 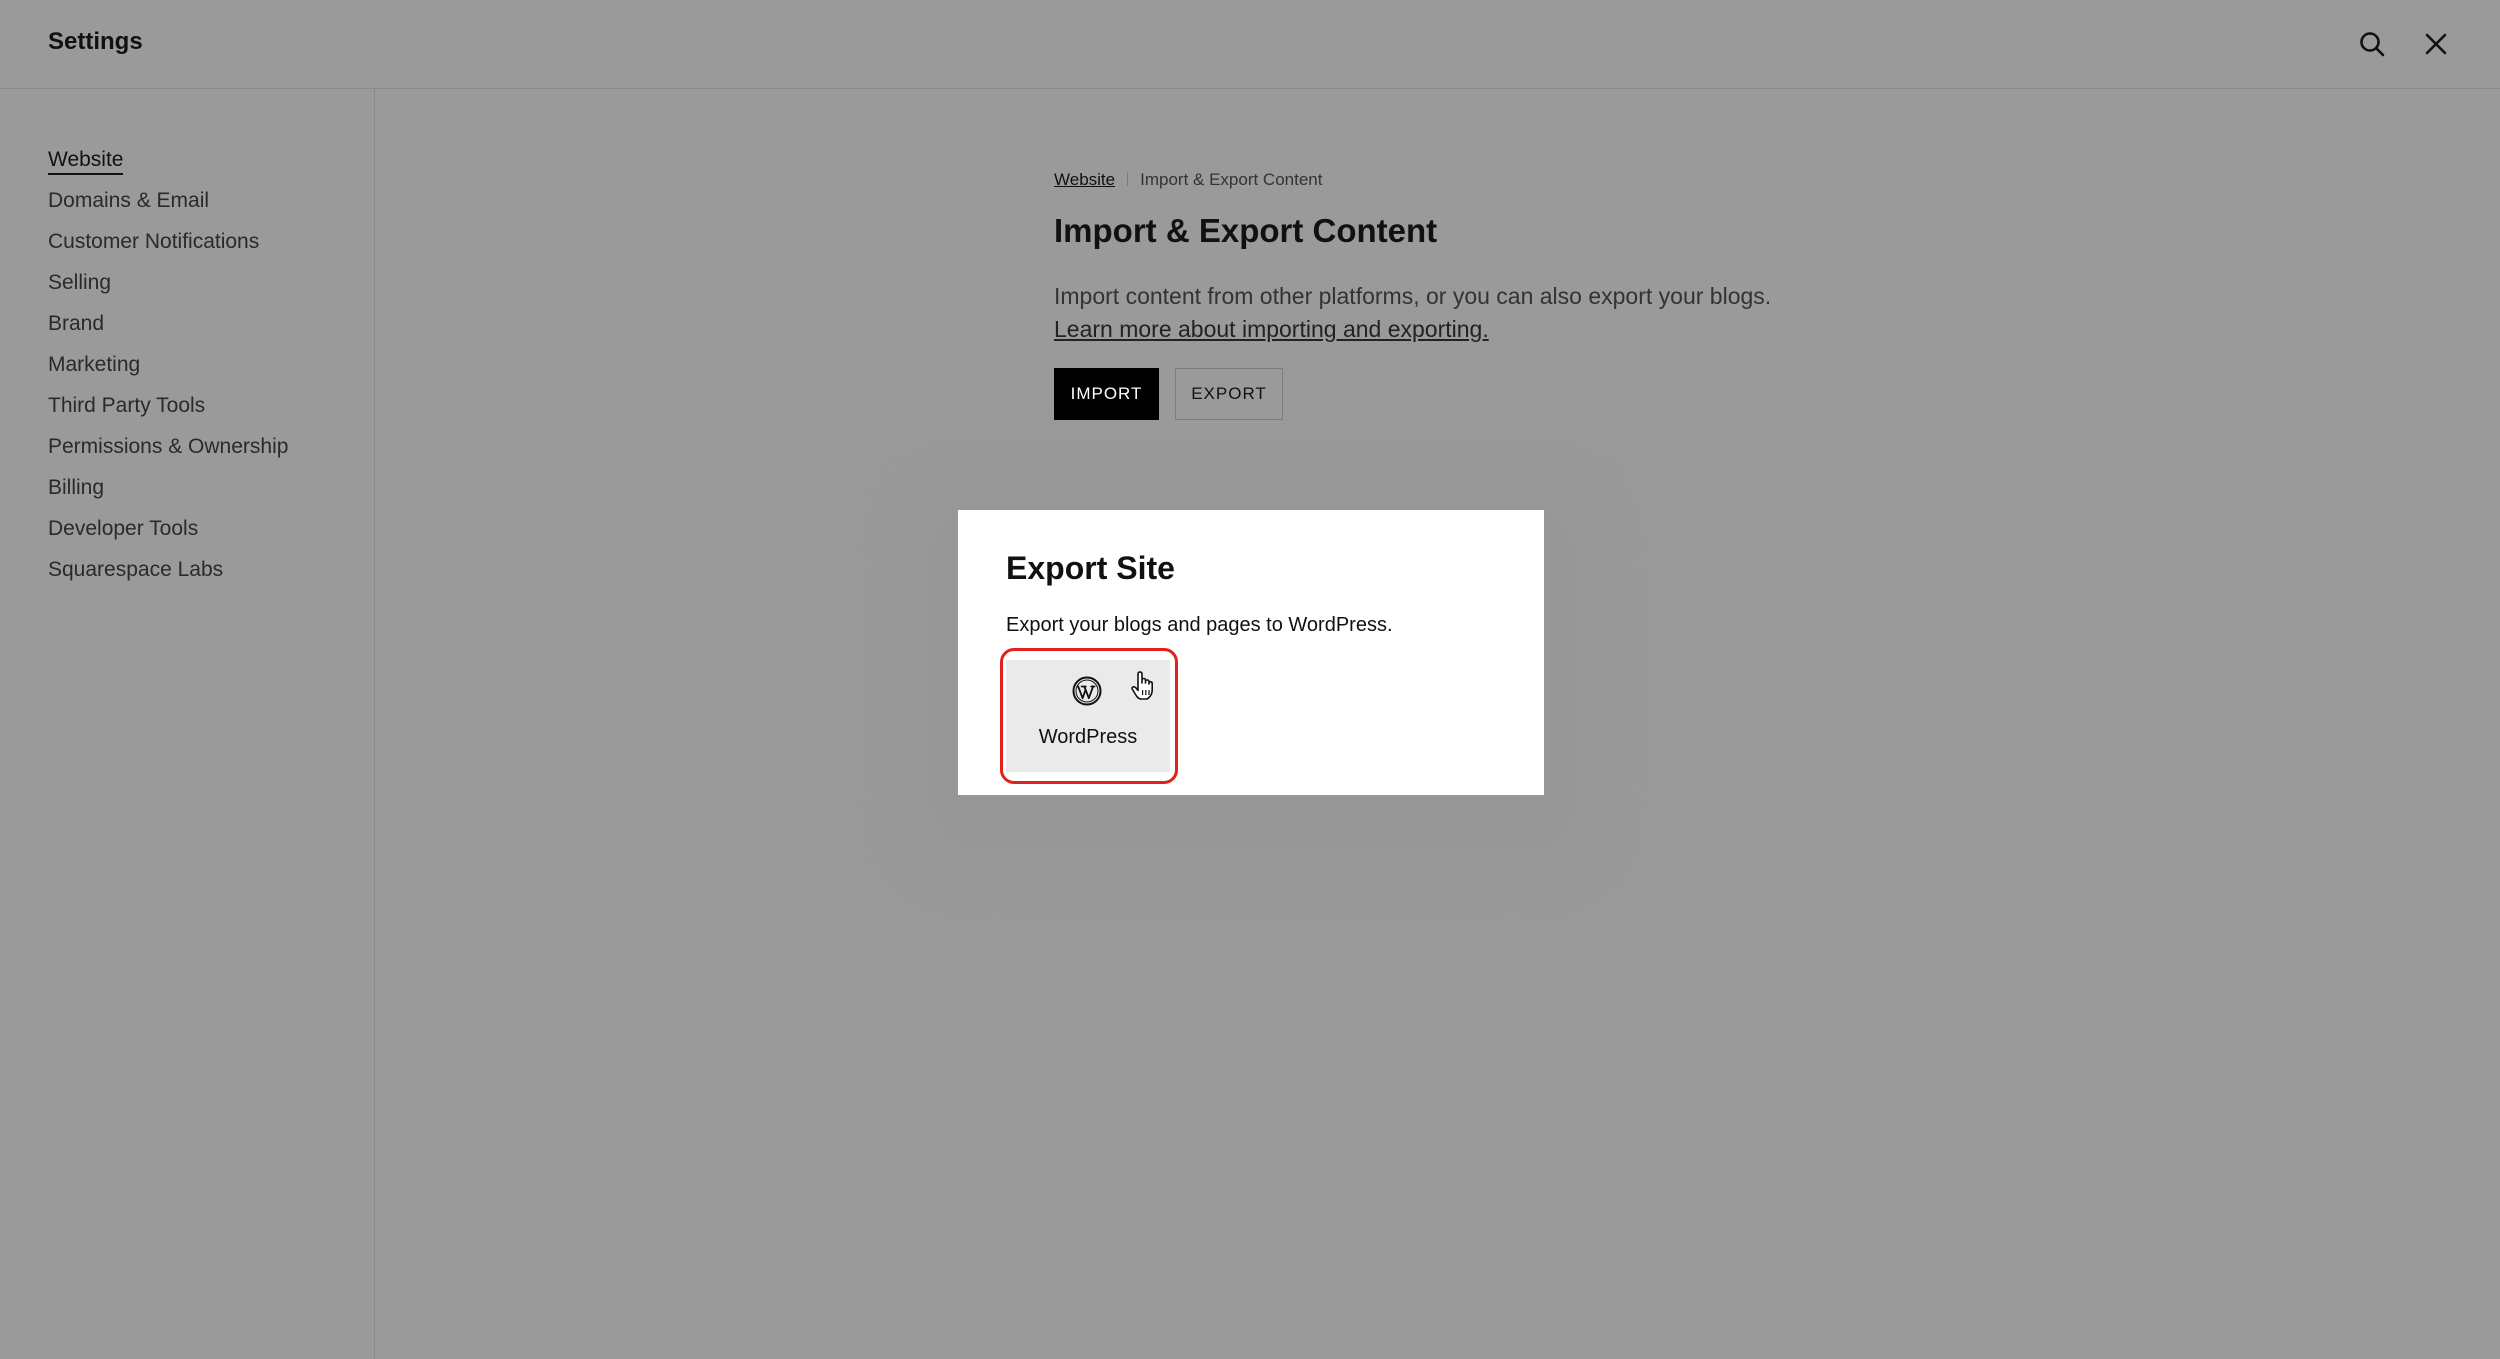 I want to click on sidebar-item-label: Website, so click(x=86, y=161).